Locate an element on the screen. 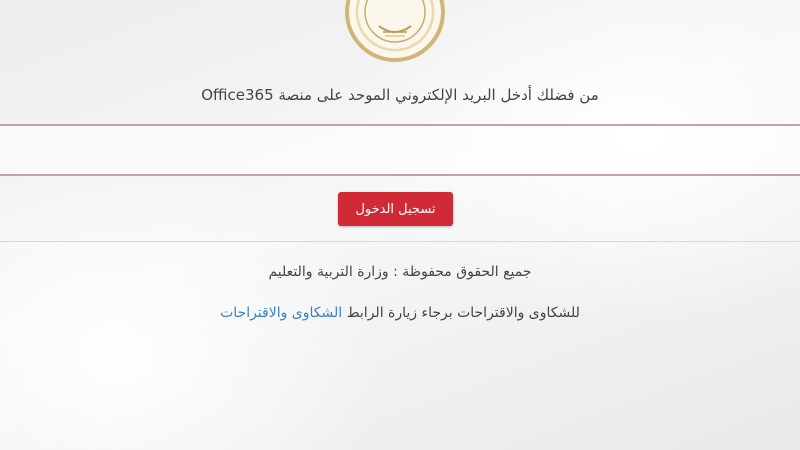  email-field is located at coordinates (400, 150).